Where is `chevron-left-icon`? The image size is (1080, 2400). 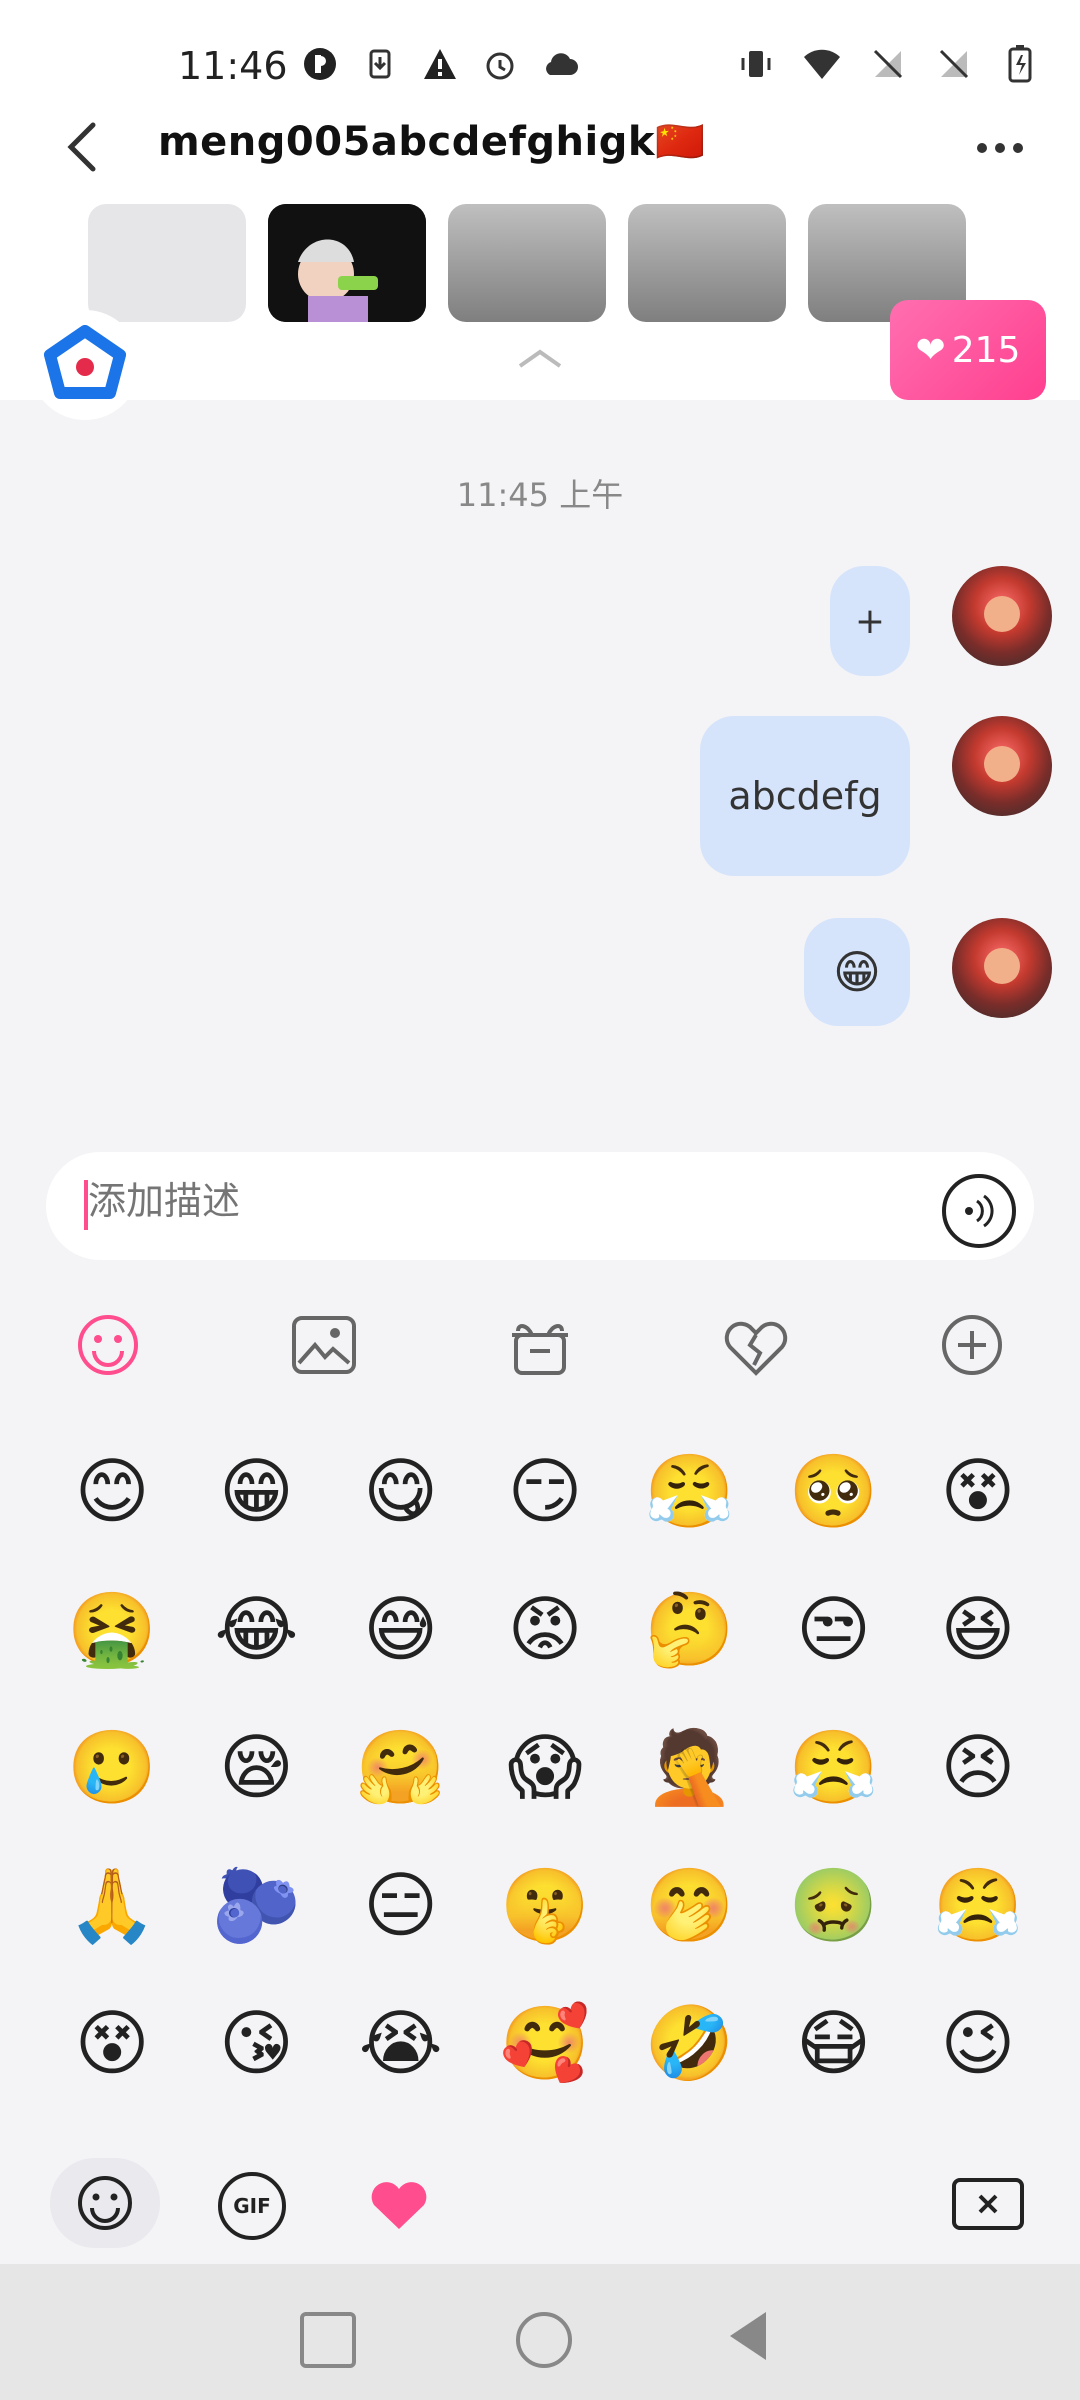 chevron-left-icon is located at coordinates (81, 147).